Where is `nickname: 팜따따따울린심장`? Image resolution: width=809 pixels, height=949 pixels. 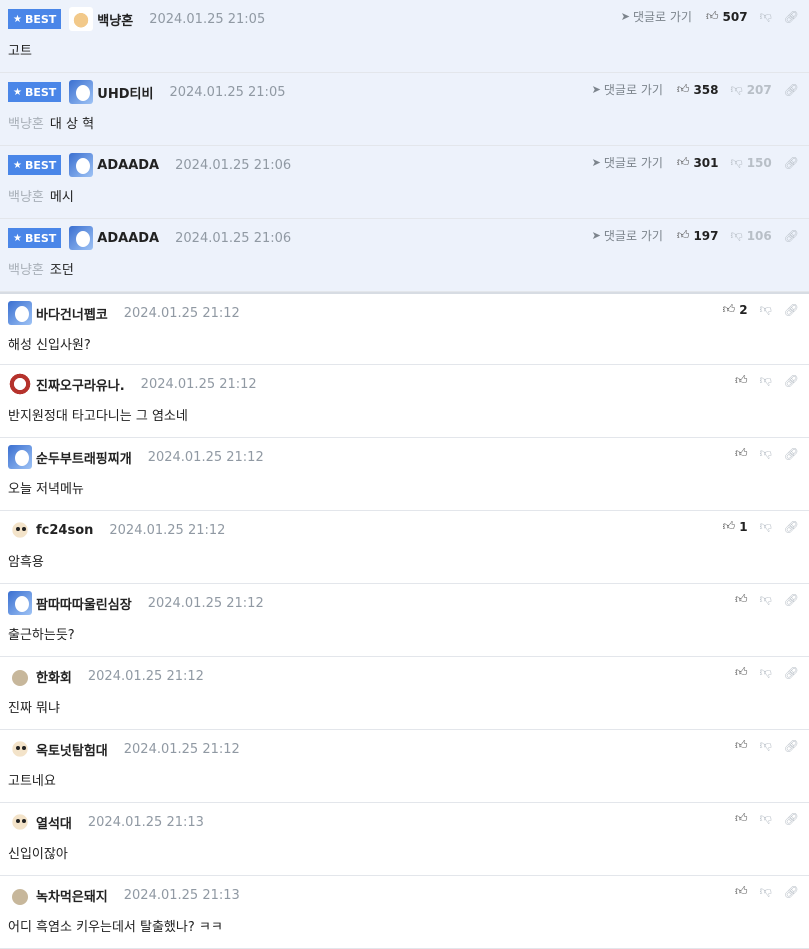
nickname: 팜따따따울린심장 is located at coordinates (84, 603).